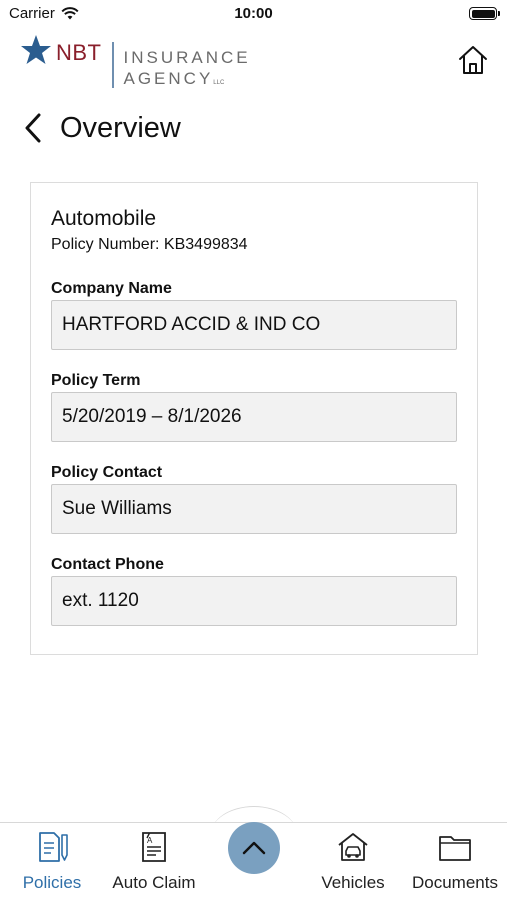  Describe the element at coordinates (187, 57) in the screenshot. I see `logo-line-1: INSURANCE` at that location.